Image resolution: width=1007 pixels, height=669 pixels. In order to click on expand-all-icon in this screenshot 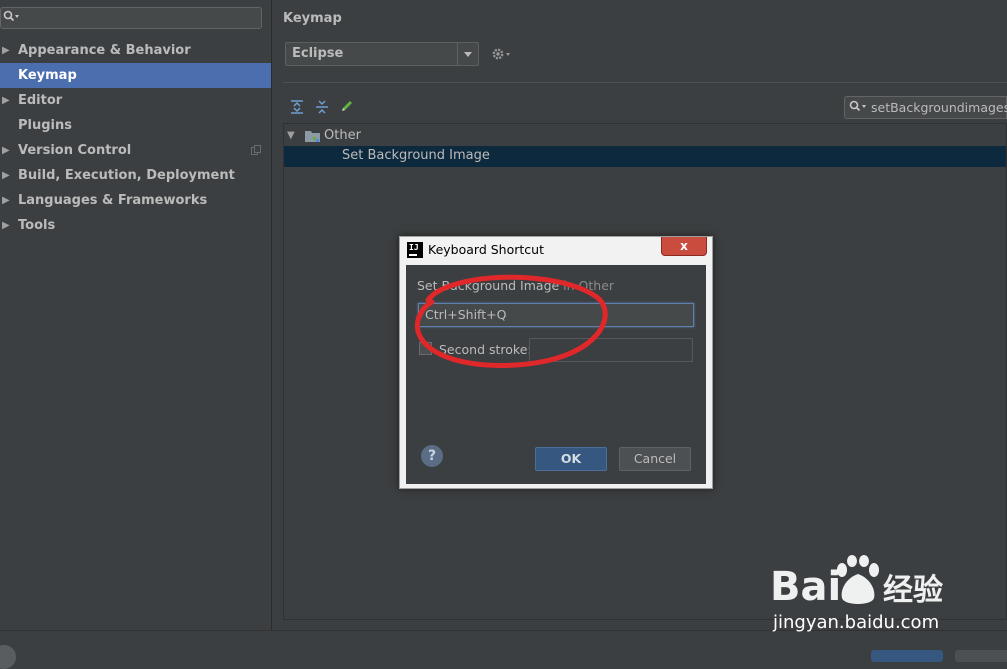, I will do `click(297, 109)`.